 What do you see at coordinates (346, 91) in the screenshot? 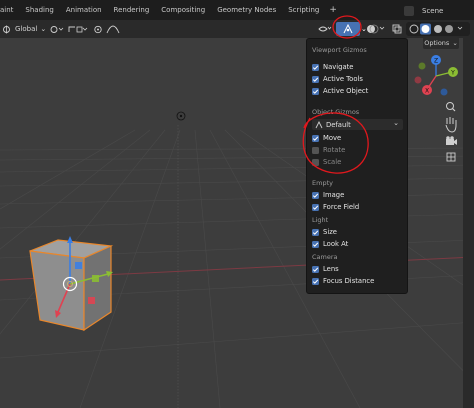
I see `active-object-label: Active Object` at bounding box center [346, 91].